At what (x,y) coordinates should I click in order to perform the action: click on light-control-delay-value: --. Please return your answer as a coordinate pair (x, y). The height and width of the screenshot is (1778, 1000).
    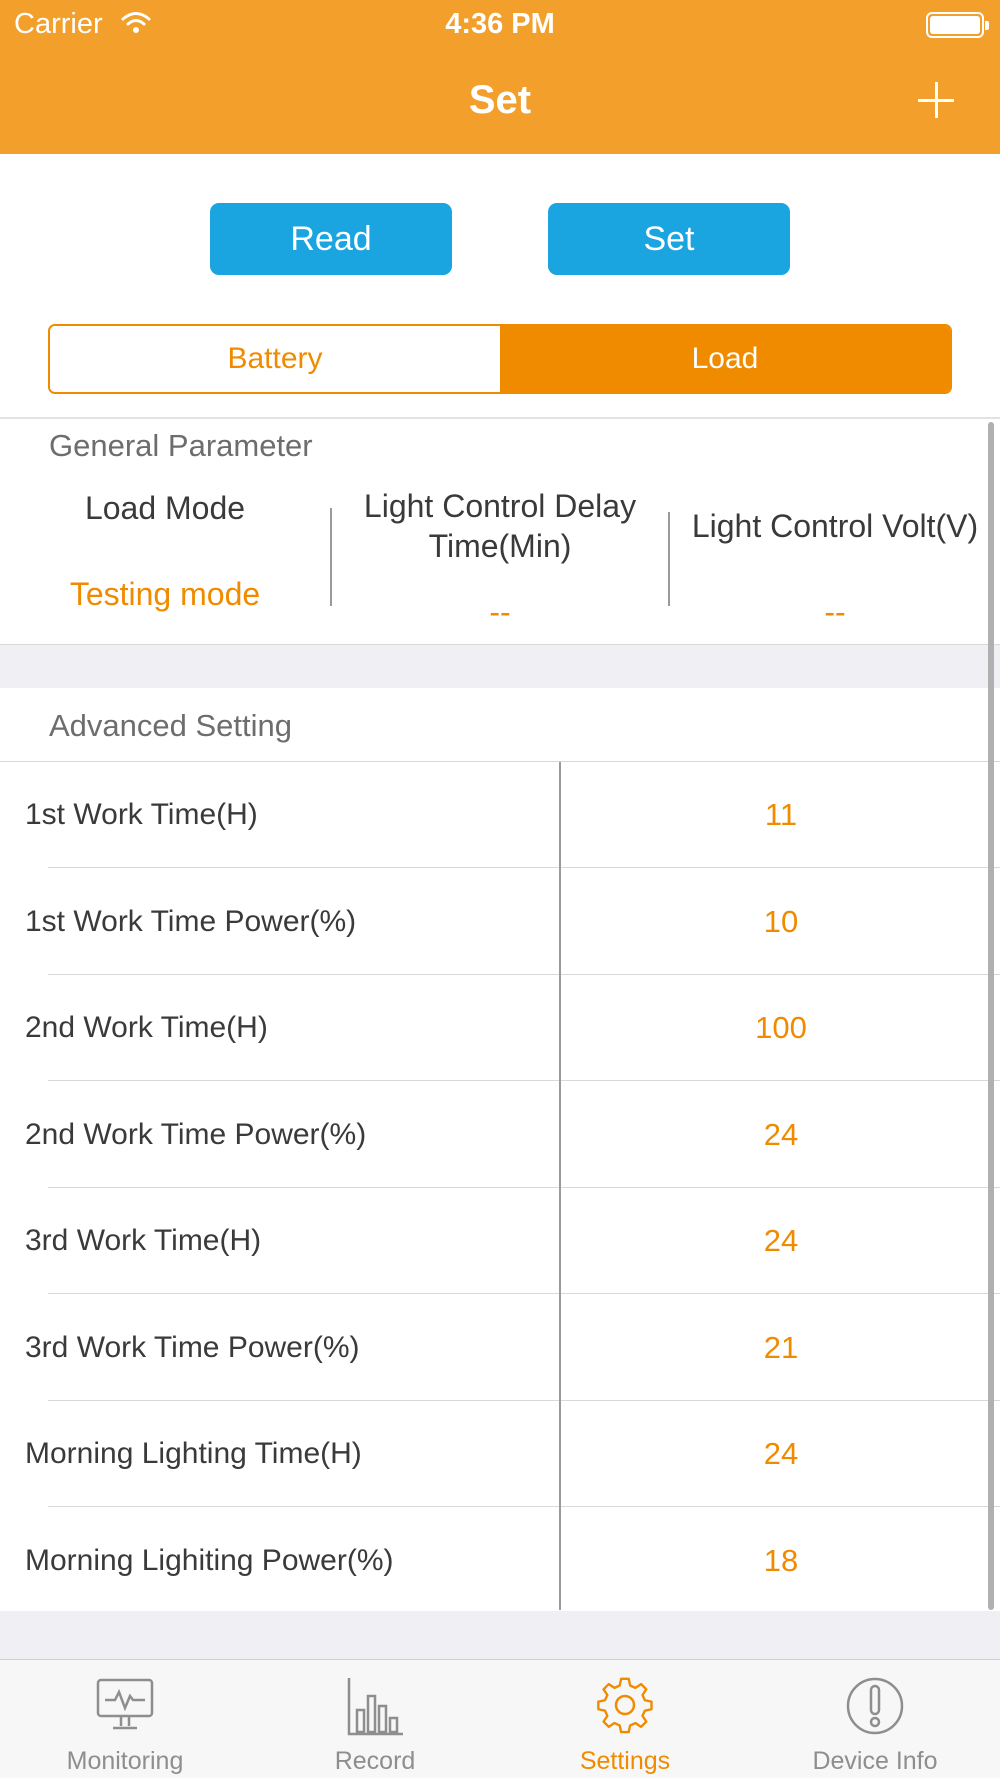
    Looking at the image, I should click on (500, 612).